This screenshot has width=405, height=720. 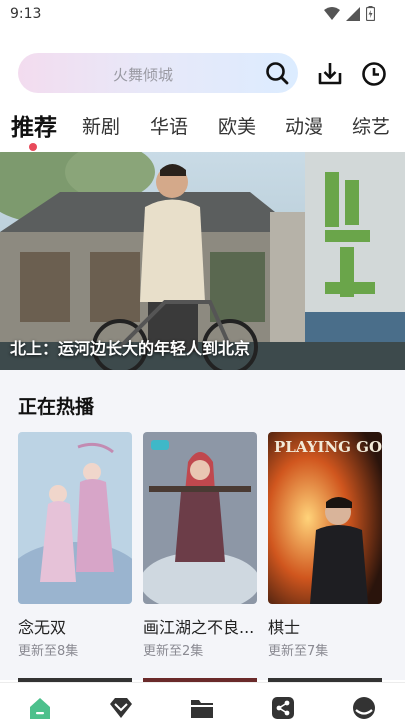 I want to click on active-tab-indicator, so click(x=33, y=147).